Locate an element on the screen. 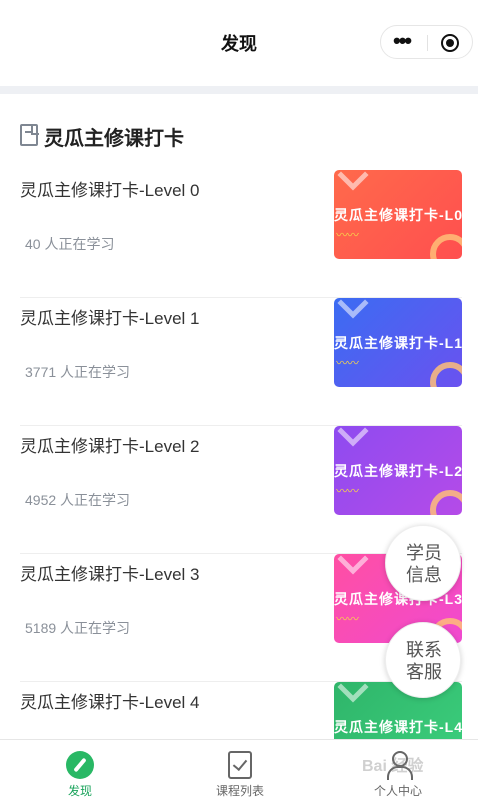 The width and height of the screenshot is (478, 801). tab-profile: 个人中心 is located at coordinates (398, 770).